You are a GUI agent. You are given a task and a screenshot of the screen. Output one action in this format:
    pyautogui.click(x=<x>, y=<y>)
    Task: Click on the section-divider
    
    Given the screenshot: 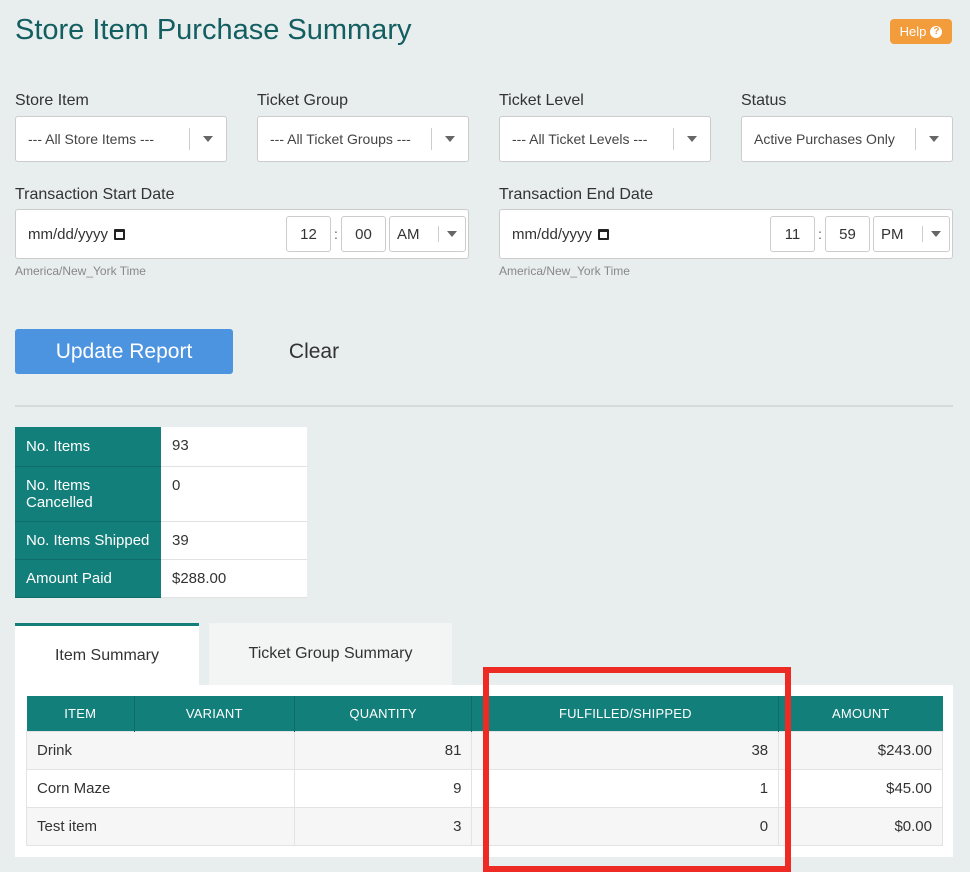 What is the action you would take?
    pyautogui.click(x=484, y=406)
    